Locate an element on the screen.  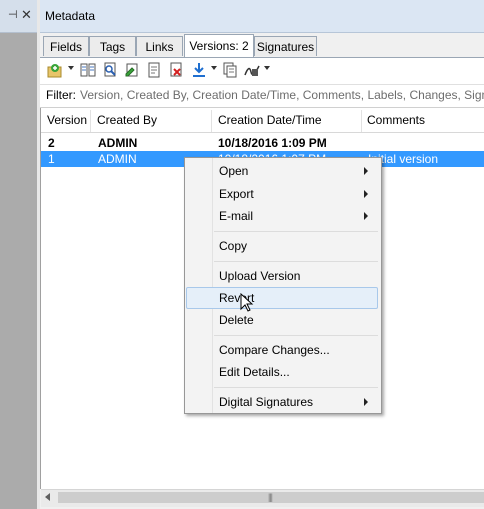
filter-label: Filter: is located at coordinates (61, 95).